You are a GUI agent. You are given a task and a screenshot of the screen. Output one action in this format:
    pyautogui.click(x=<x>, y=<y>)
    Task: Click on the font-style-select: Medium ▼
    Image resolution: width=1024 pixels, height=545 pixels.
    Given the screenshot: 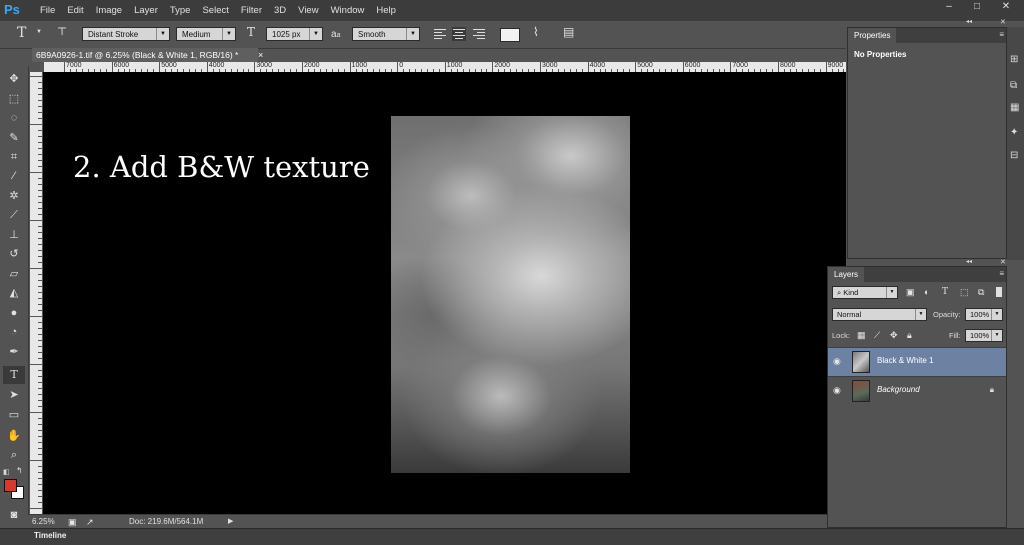 What is the action you would take?
    pyautogui.click(x=206, y=34)
    